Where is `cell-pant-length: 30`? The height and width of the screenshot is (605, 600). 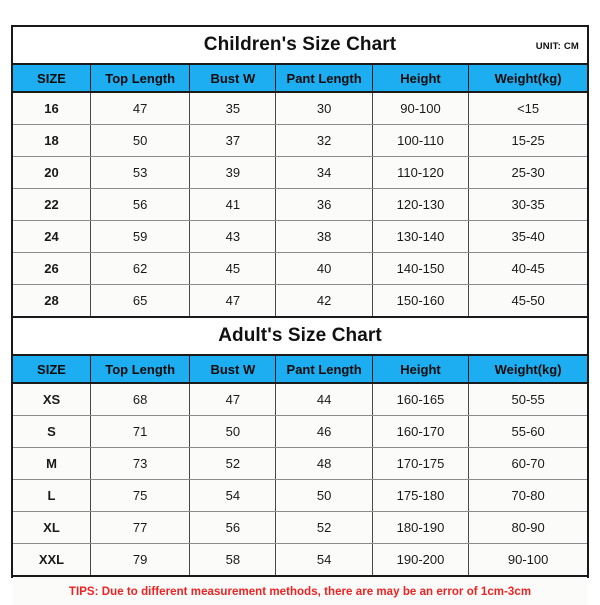 cell-pant-length: 30 is located at coordinates (324, 108).